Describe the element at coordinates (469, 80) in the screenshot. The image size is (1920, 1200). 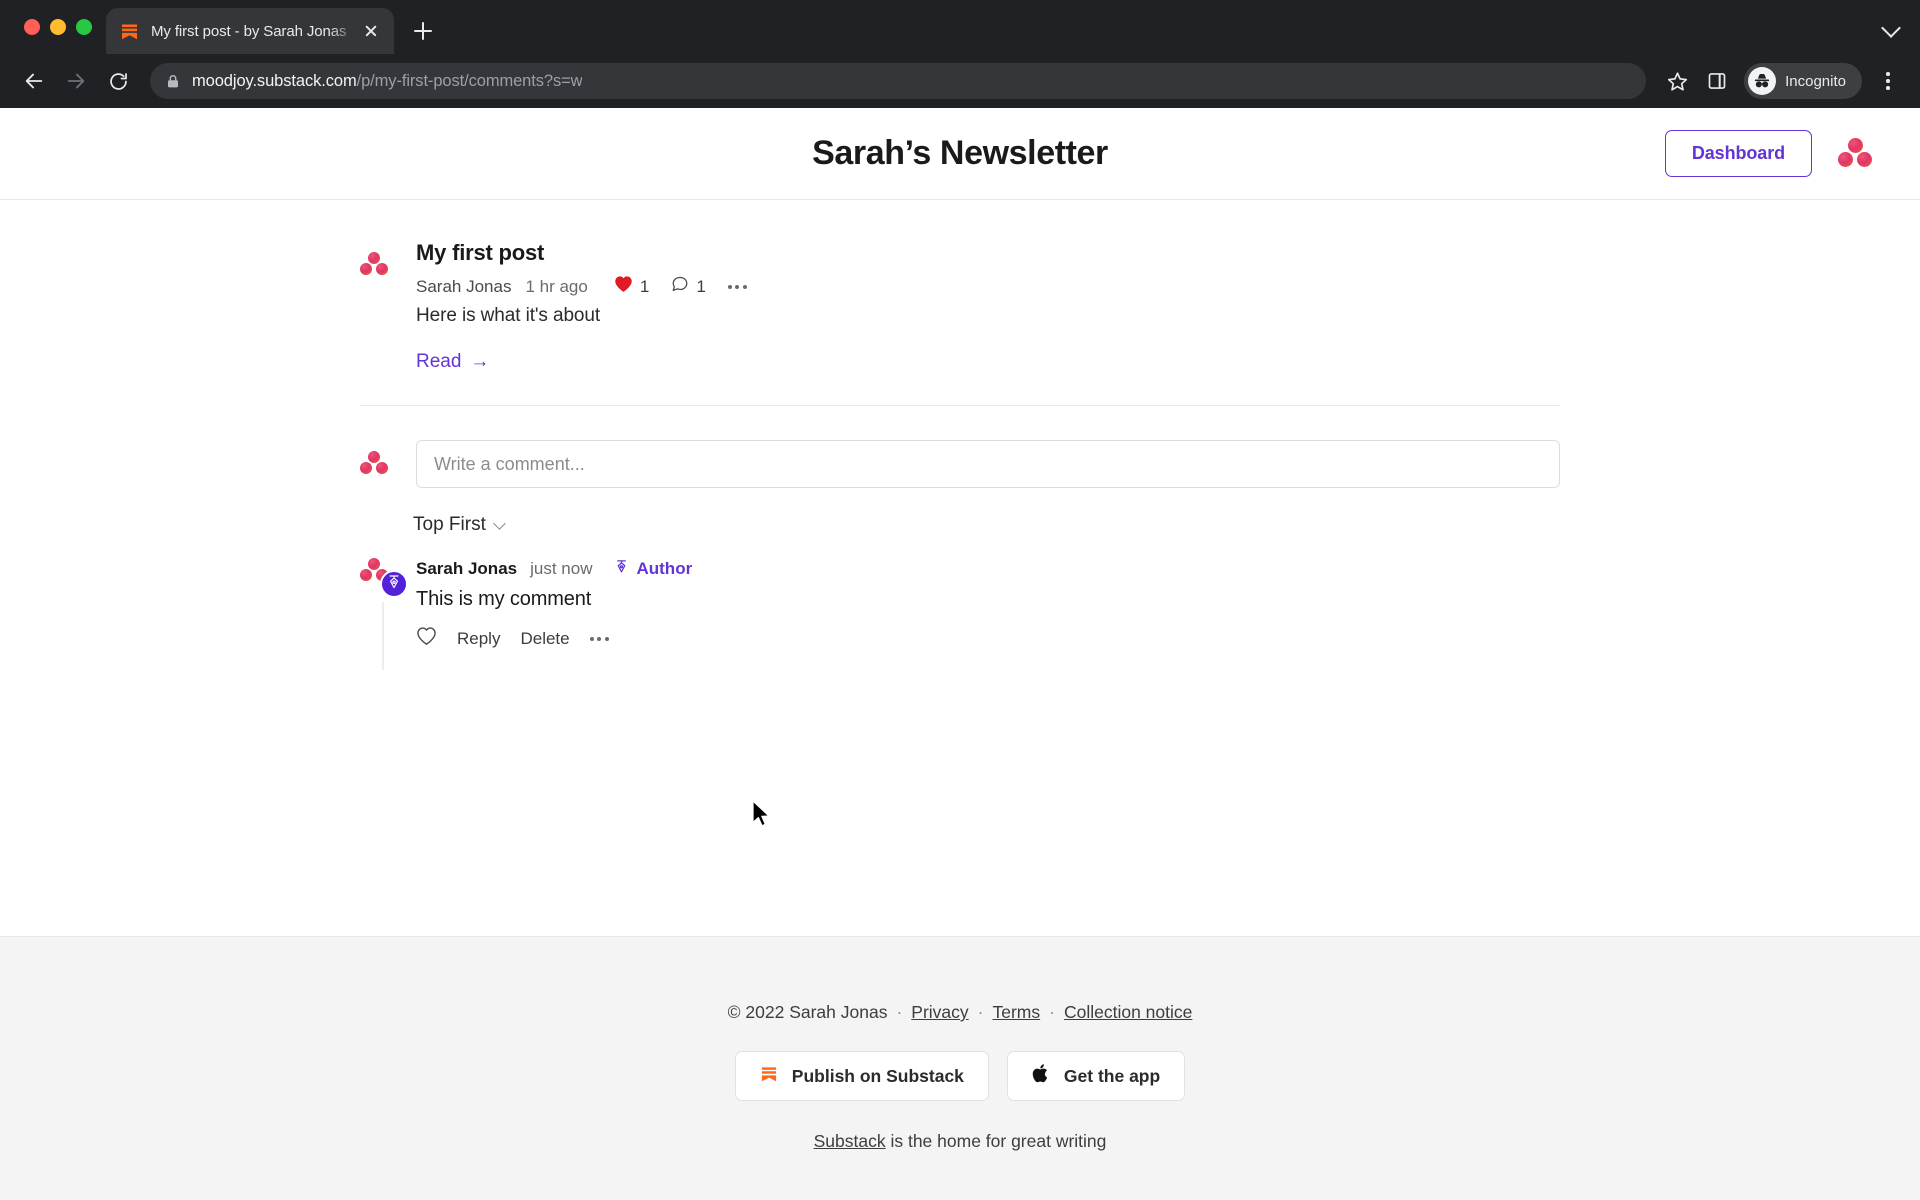
I see `address-path: /p/my-first-post/comments?s=w` at that location.